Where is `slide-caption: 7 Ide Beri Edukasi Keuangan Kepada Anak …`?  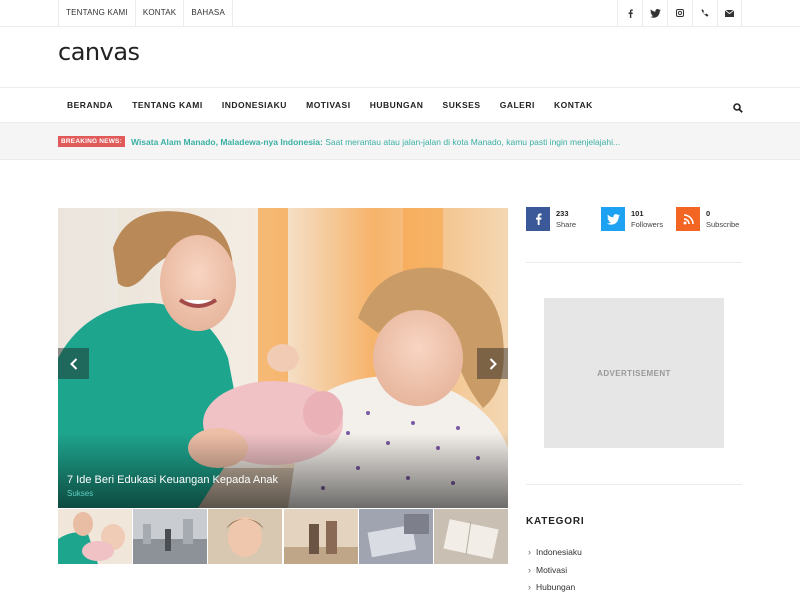 slide-caption: 7 Ide Beri Edukasi Keuangan Kepada Anak … is located at coordinates (283, 470).